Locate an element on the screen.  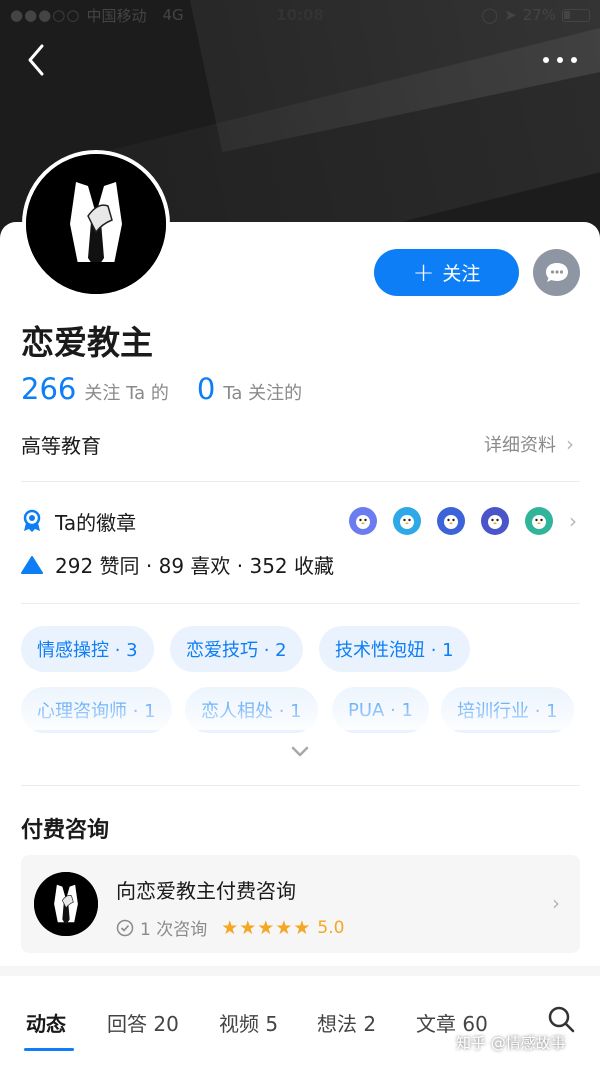
clock: 10:08 is located at coordinates (300, 15).